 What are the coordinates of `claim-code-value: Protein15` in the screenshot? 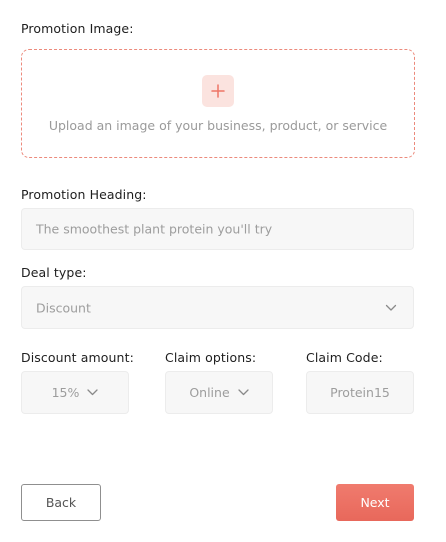 It's located at (360, 392).